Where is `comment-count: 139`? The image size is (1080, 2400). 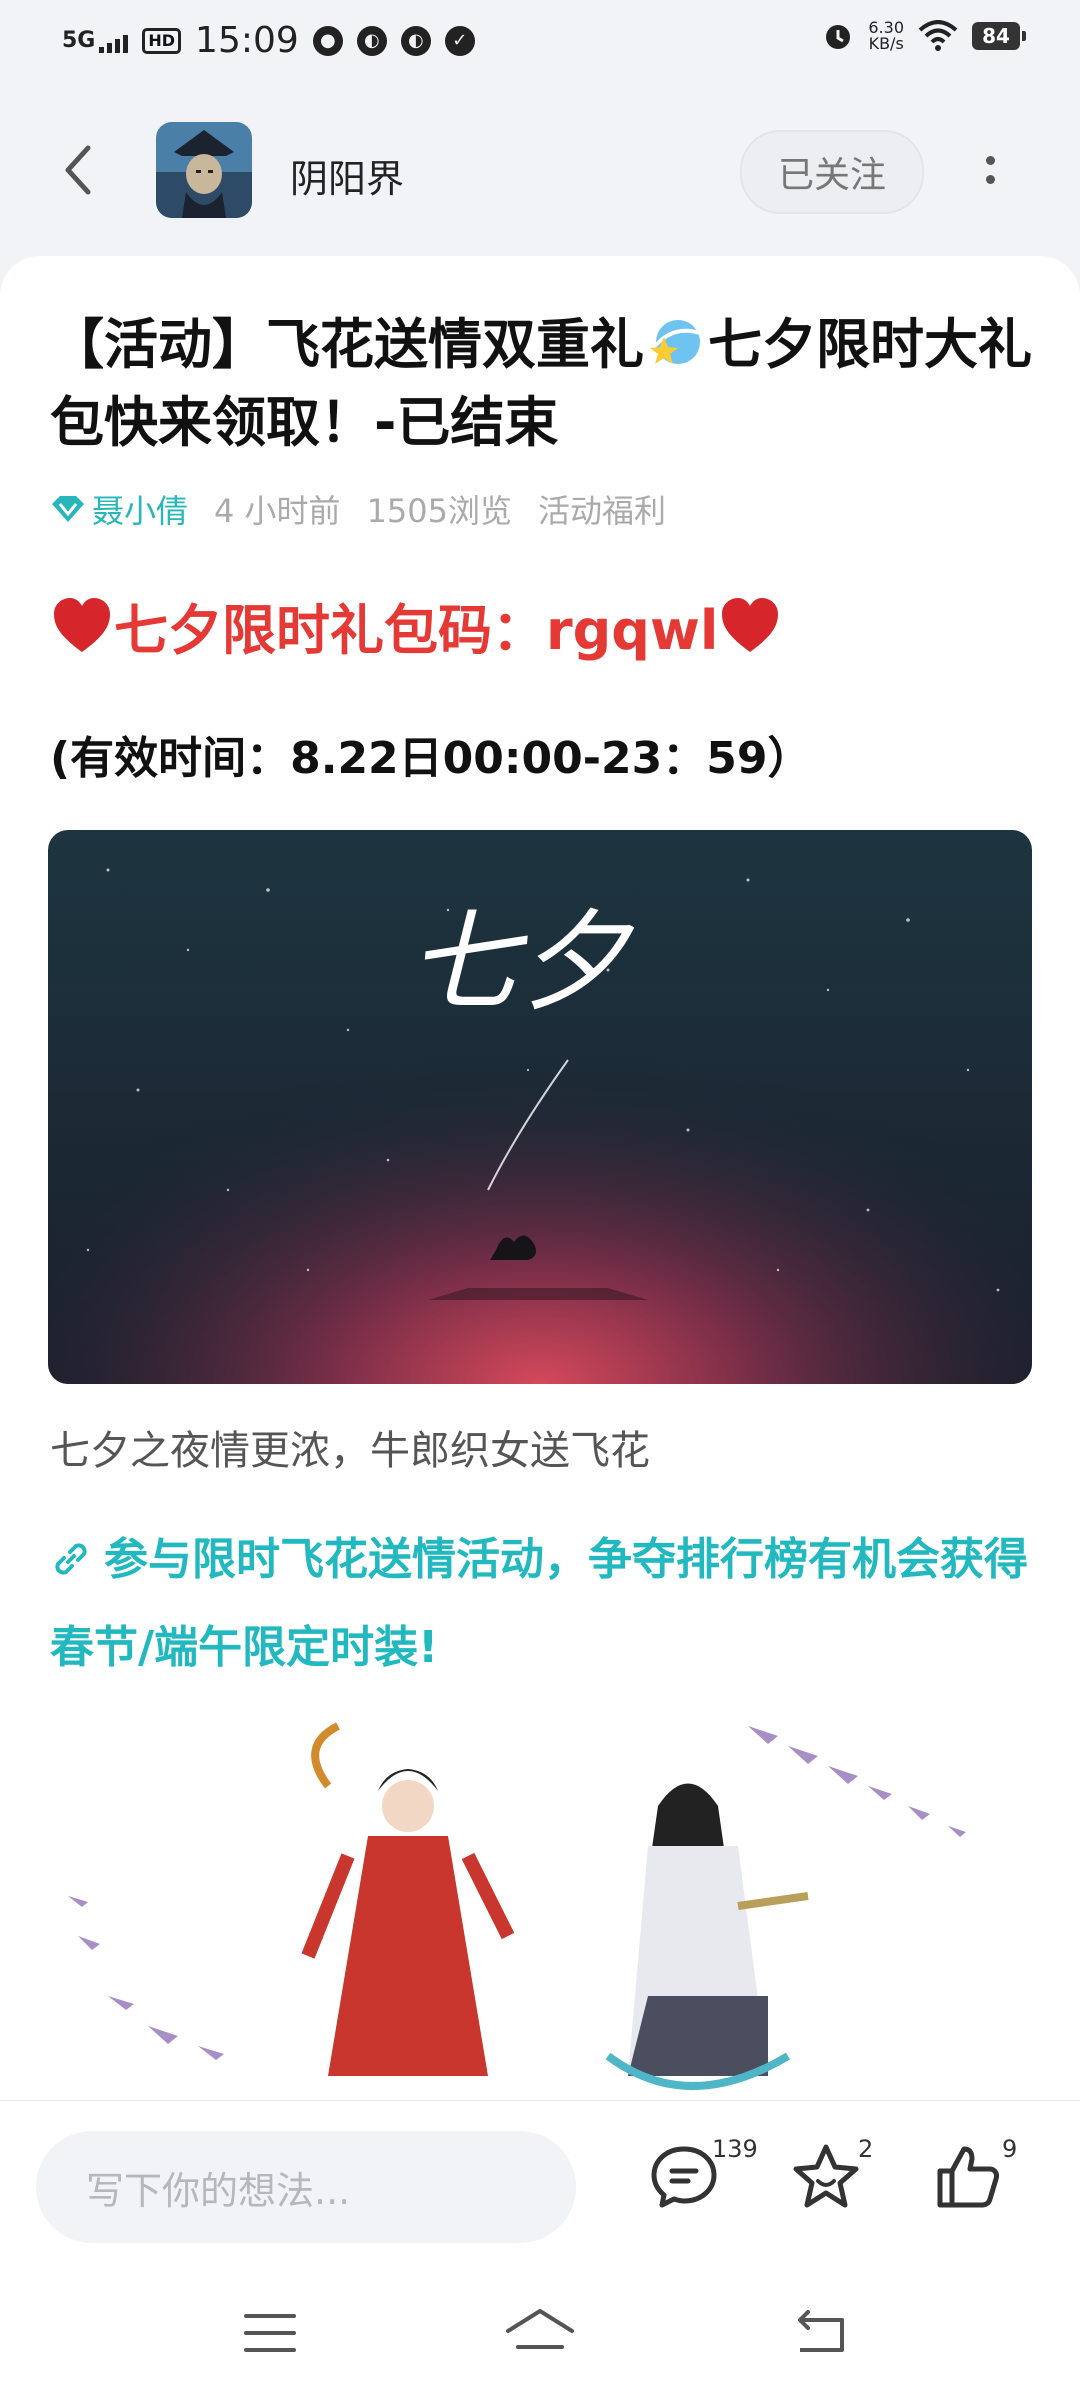 comment-count: 139 is located at coordinates (735, 2149).